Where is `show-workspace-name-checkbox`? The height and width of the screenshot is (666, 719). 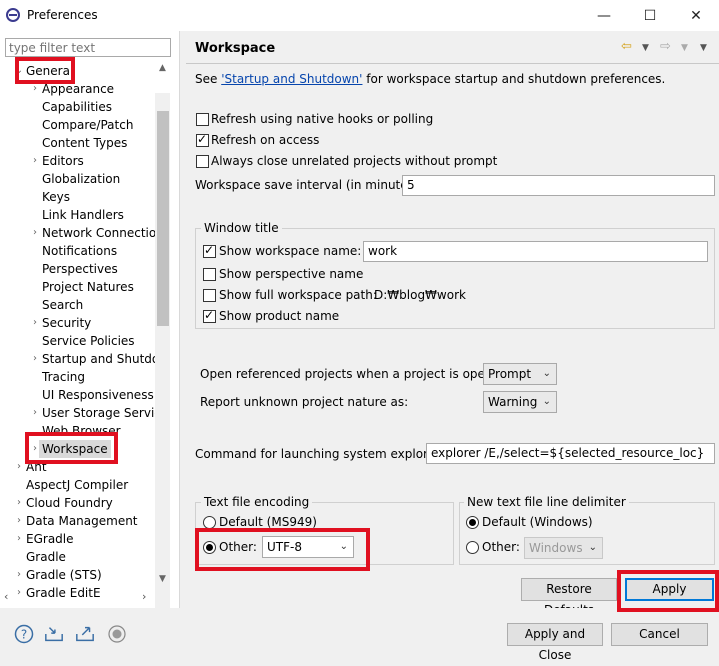
show-workspace-name-checkbox is located at coordinates (209, 250).